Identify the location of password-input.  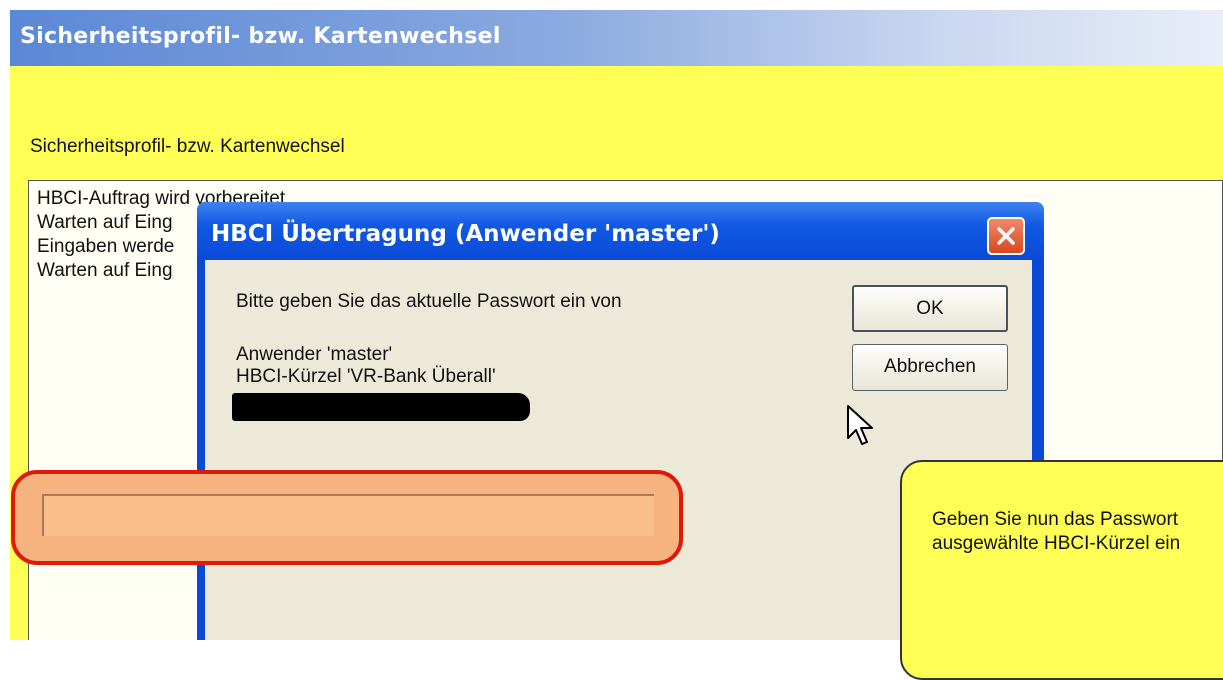
(348, 515).